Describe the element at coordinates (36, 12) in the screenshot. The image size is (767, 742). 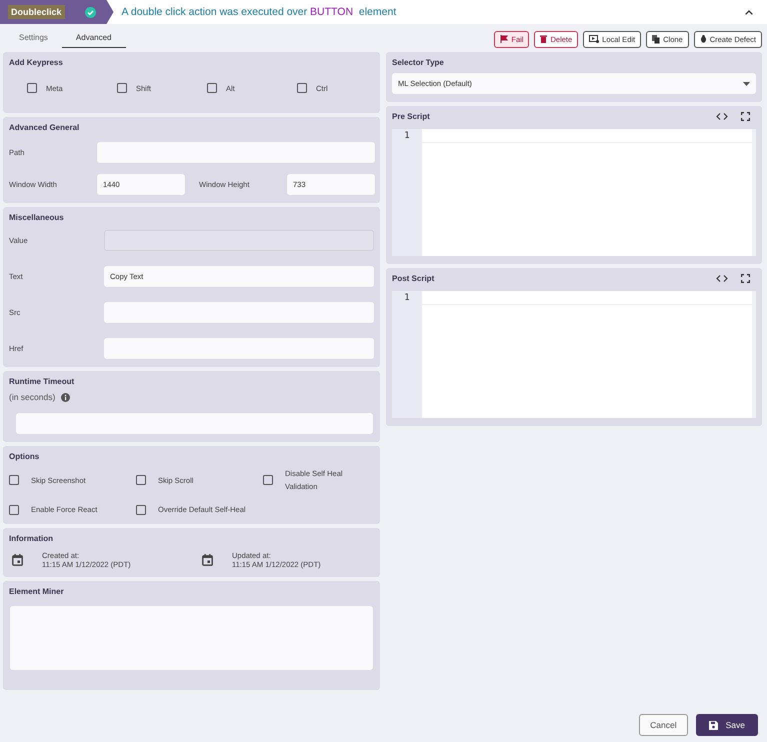
I see `step-name: Doubleclick` at that location.